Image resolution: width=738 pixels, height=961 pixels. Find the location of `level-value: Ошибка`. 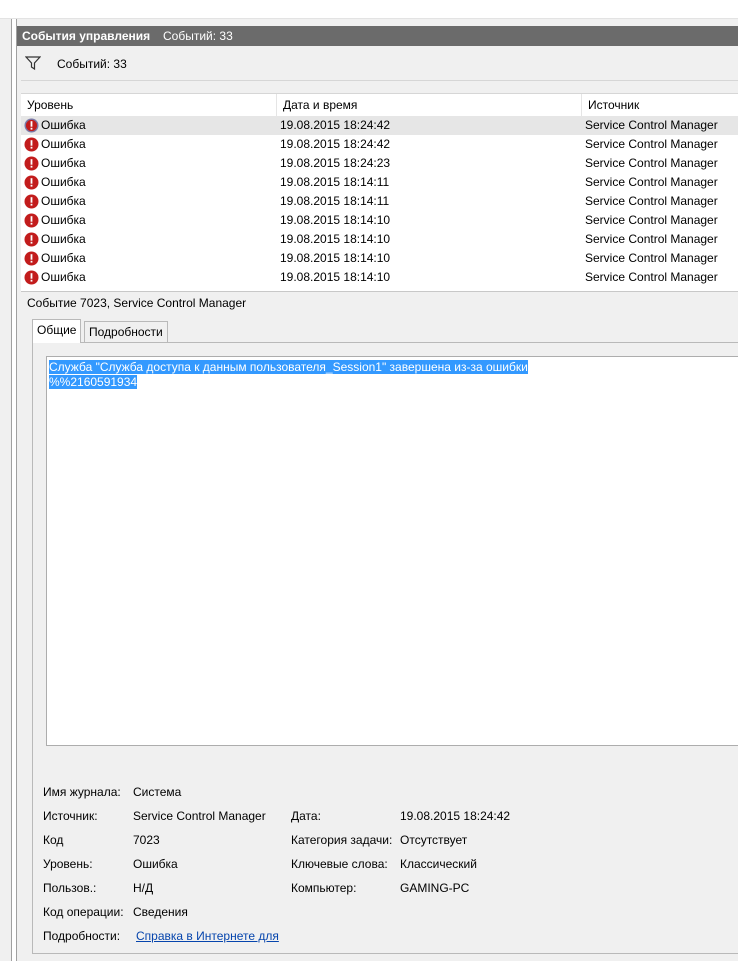

level-value: Ошибка is located at coordinates (155, 864).